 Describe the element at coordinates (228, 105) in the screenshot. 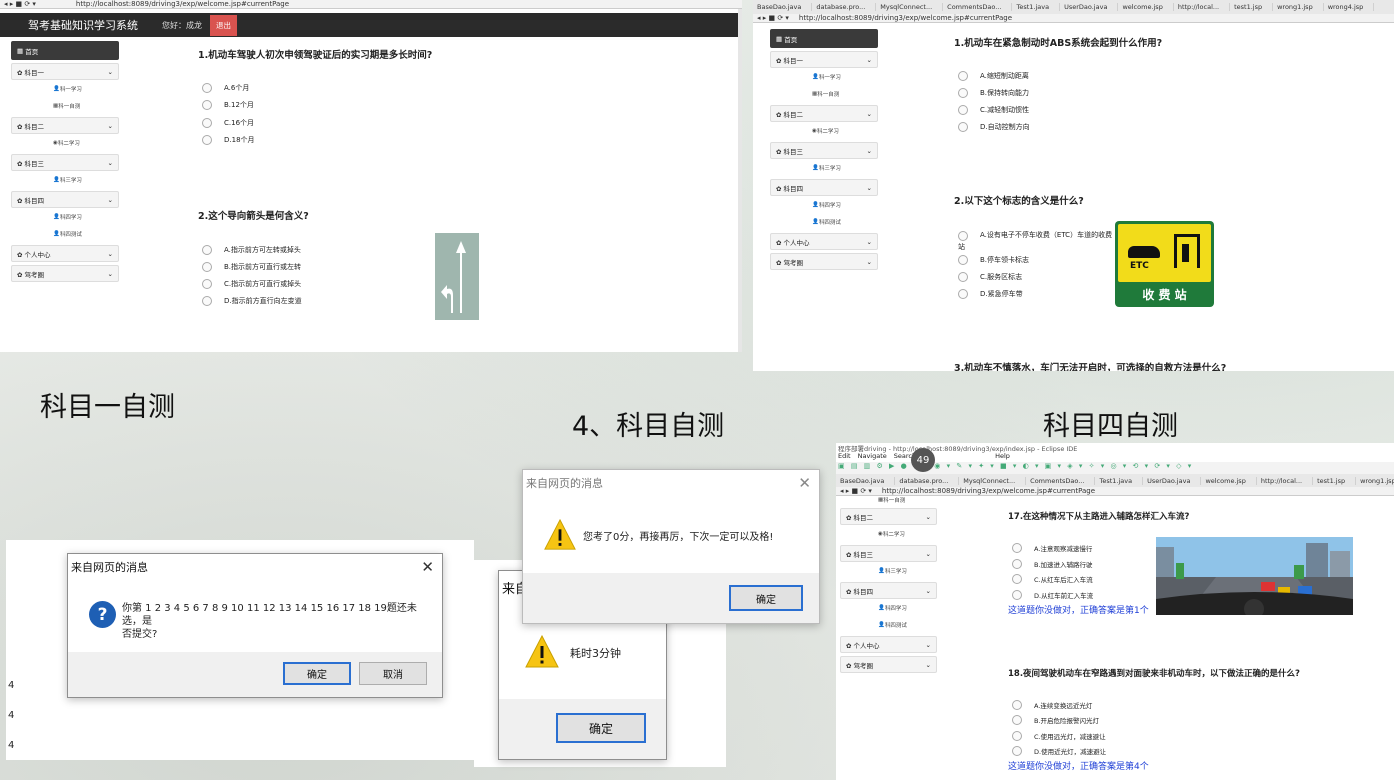

I see `option-1b: B.12个月` at that location.